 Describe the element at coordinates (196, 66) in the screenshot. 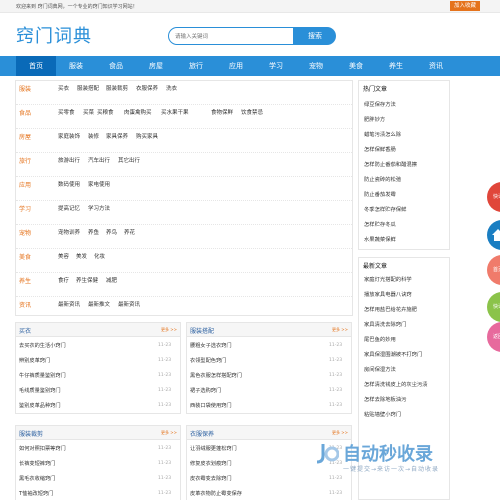

I see `nav-item-travel: 旅行` at that location.